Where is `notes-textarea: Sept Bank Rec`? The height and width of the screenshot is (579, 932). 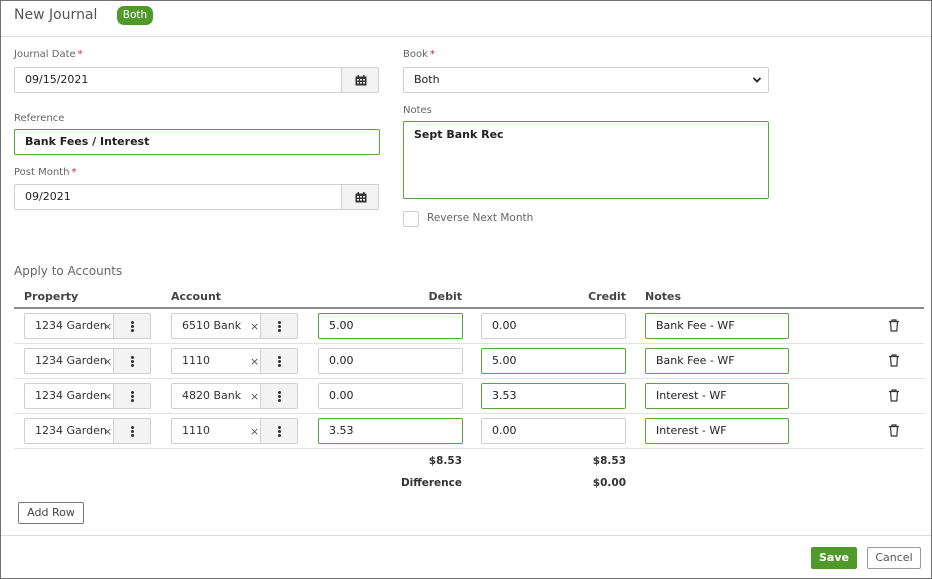
notes-textarea: Sept Bank Rec is located at coordinates (586, 160).